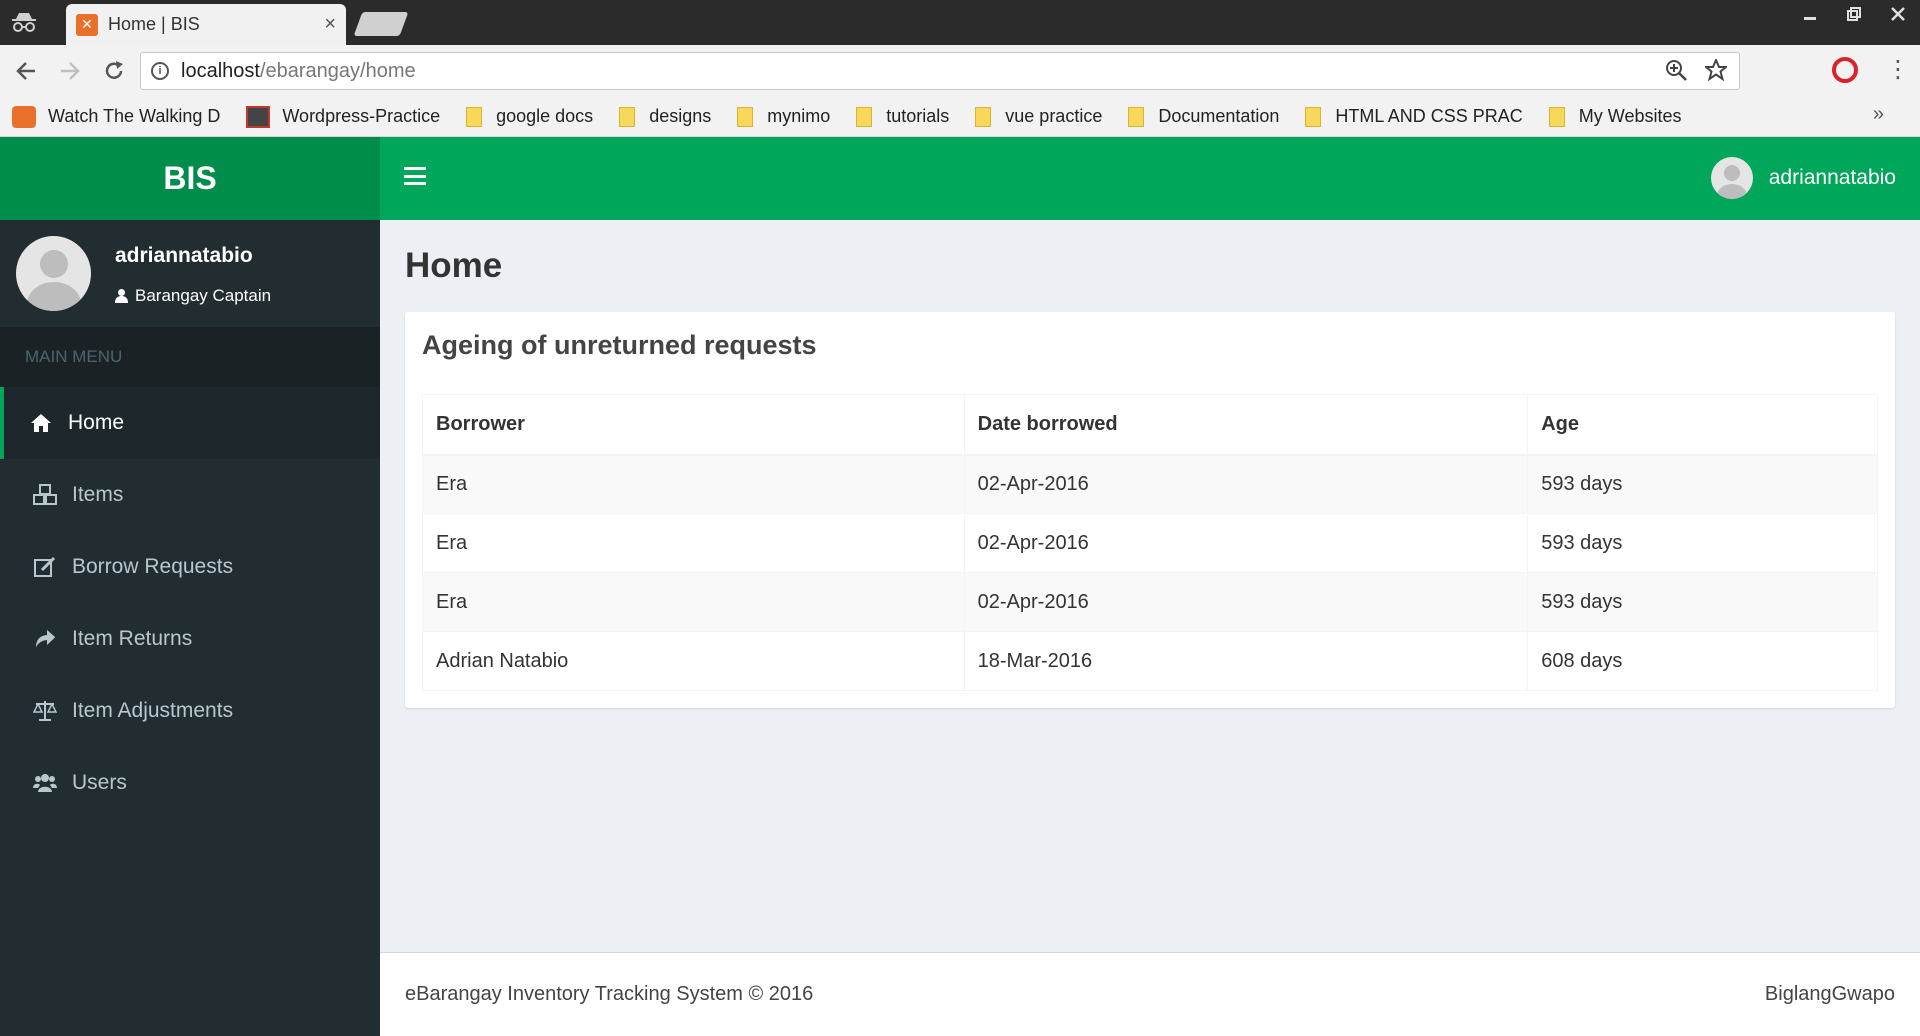 The height and width of the screenshot is (1036, 1920). I want to click on app-topbar: adriannatabio, so click(1150, 178).